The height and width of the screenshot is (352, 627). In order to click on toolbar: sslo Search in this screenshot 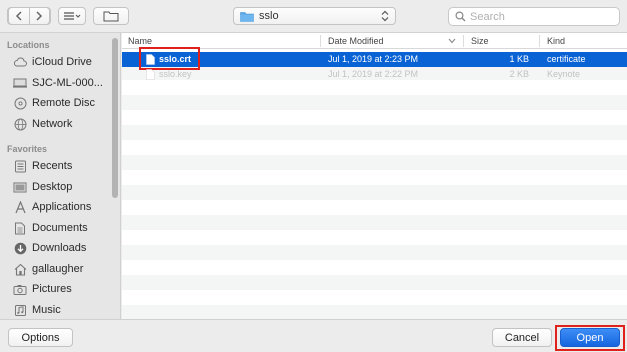, I will do `click(313, 16)`.